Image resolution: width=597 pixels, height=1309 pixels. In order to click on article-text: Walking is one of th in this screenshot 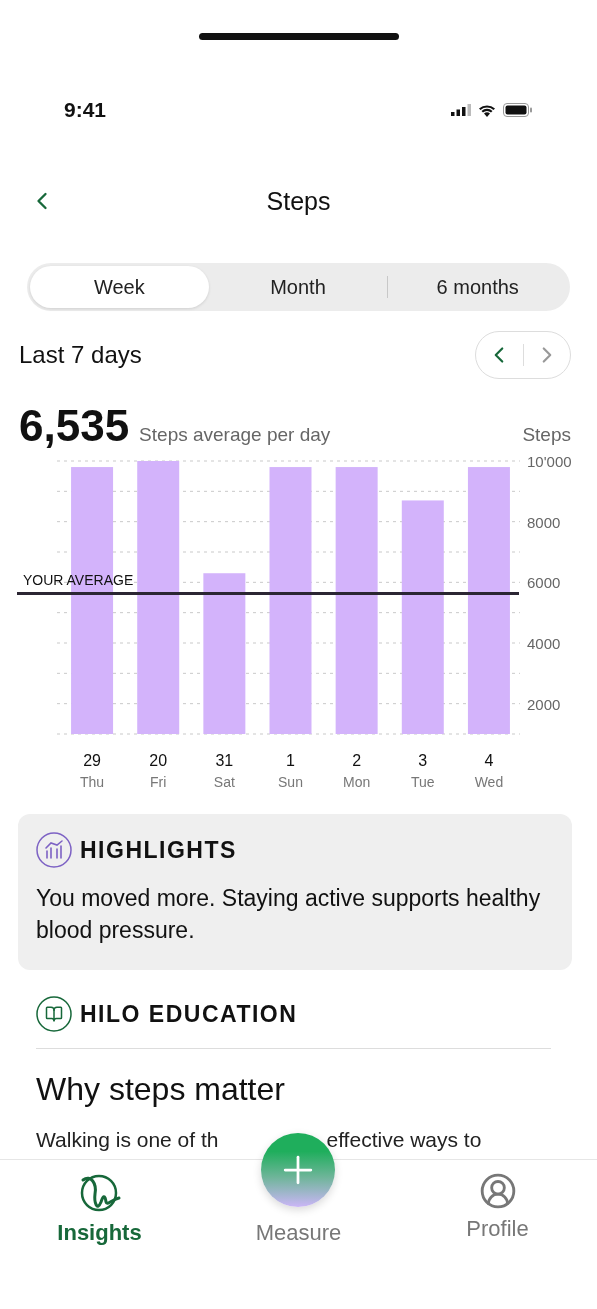, I will do `click(127, 1140)`.